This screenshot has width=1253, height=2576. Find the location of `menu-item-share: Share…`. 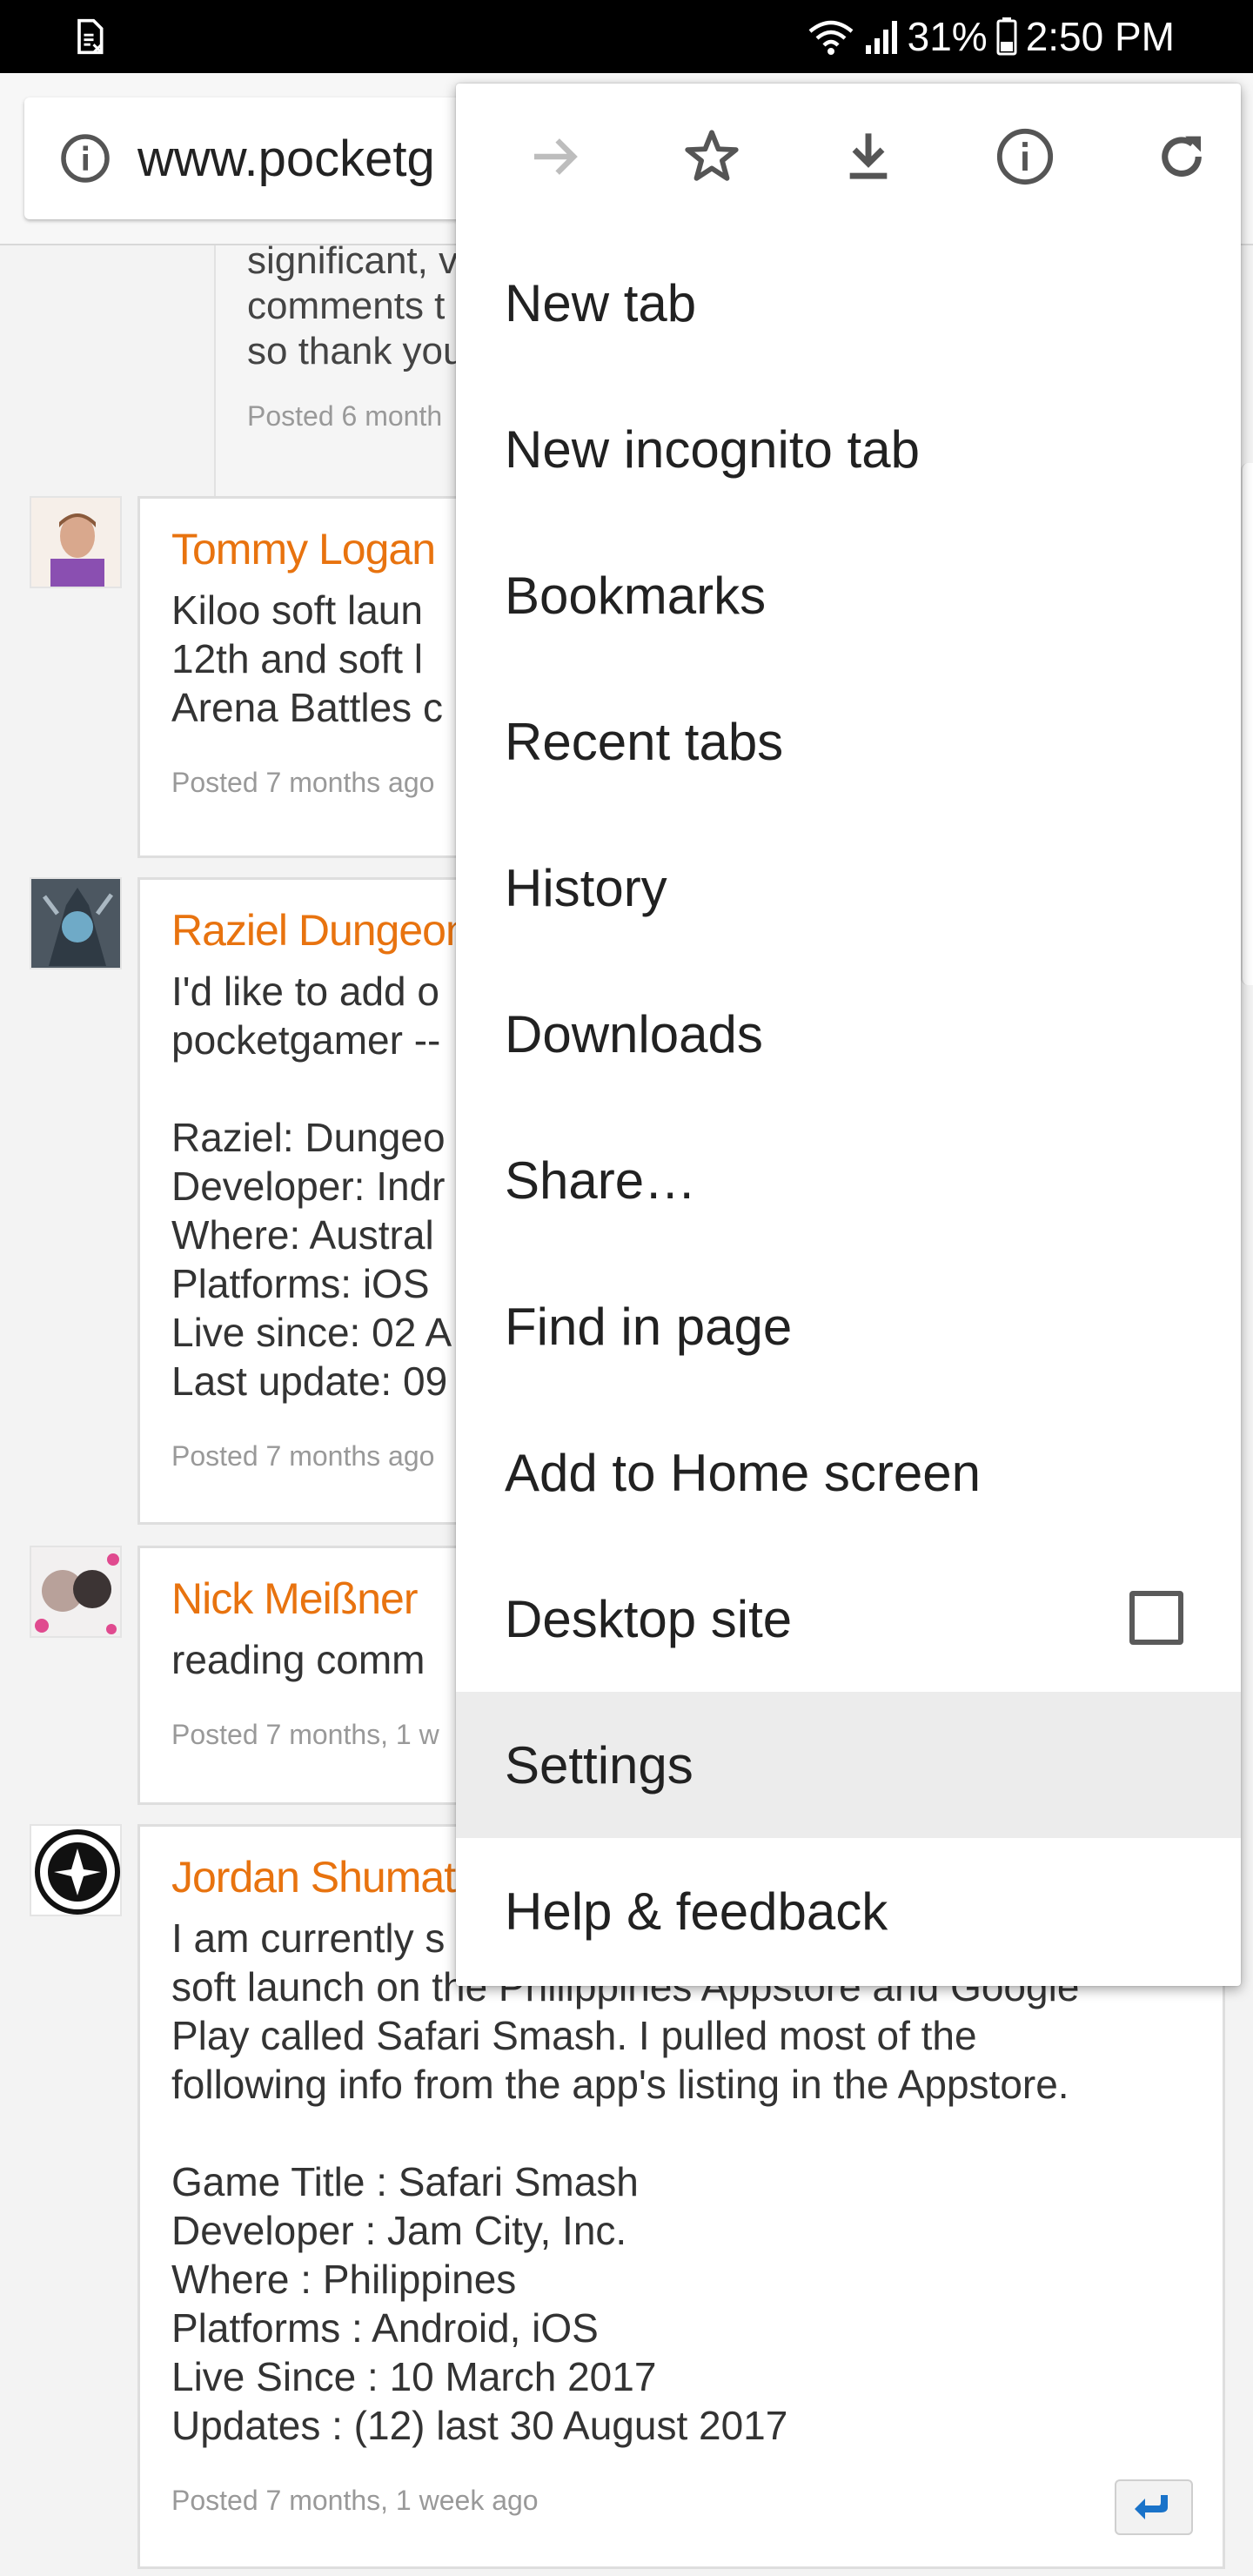

menu-item-share: Share… is located at coordinates (848, 1180).